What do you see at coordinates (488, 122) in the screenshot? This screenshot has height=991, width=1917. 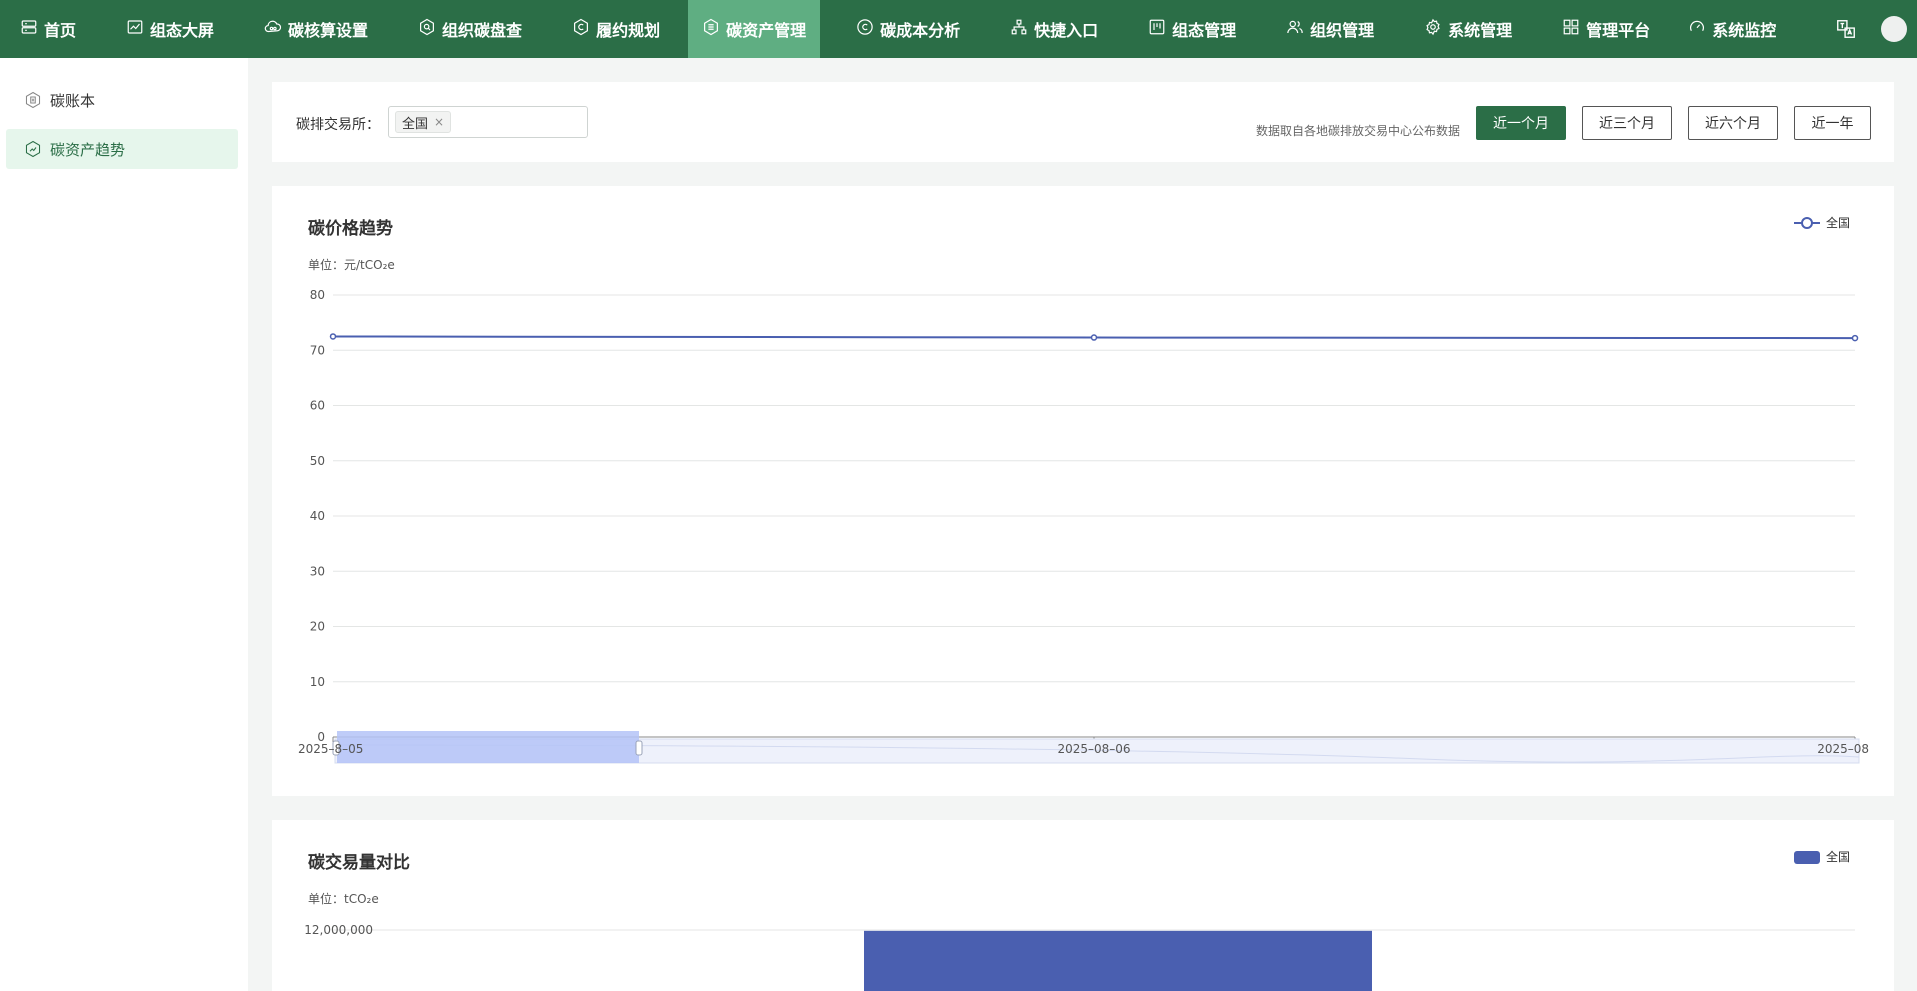 I see `exchange-select: 全国 ×` at bounding box center [488, 122].